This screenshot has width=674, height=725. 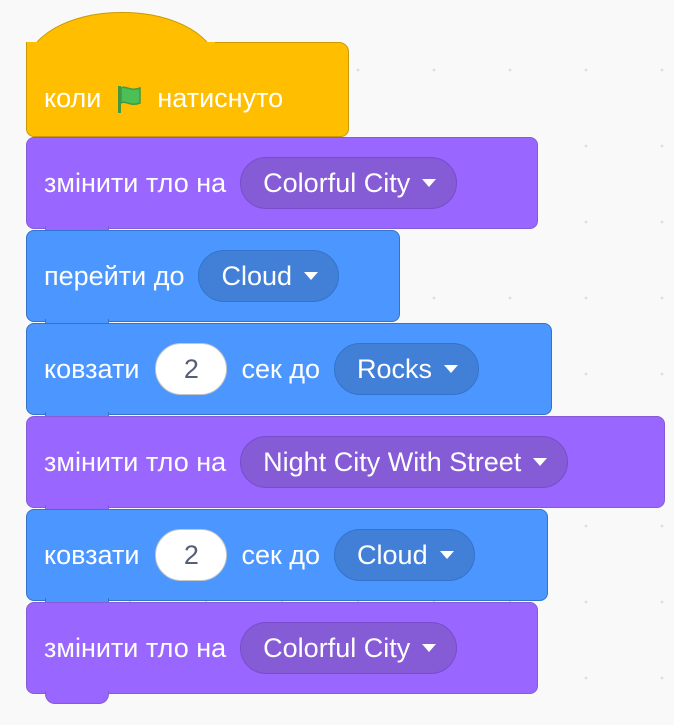 What do you see at coordinates (392, 461) in the screenshot?
I see `dropdown-value: Night City With Street` at bounding box center [392, 461].